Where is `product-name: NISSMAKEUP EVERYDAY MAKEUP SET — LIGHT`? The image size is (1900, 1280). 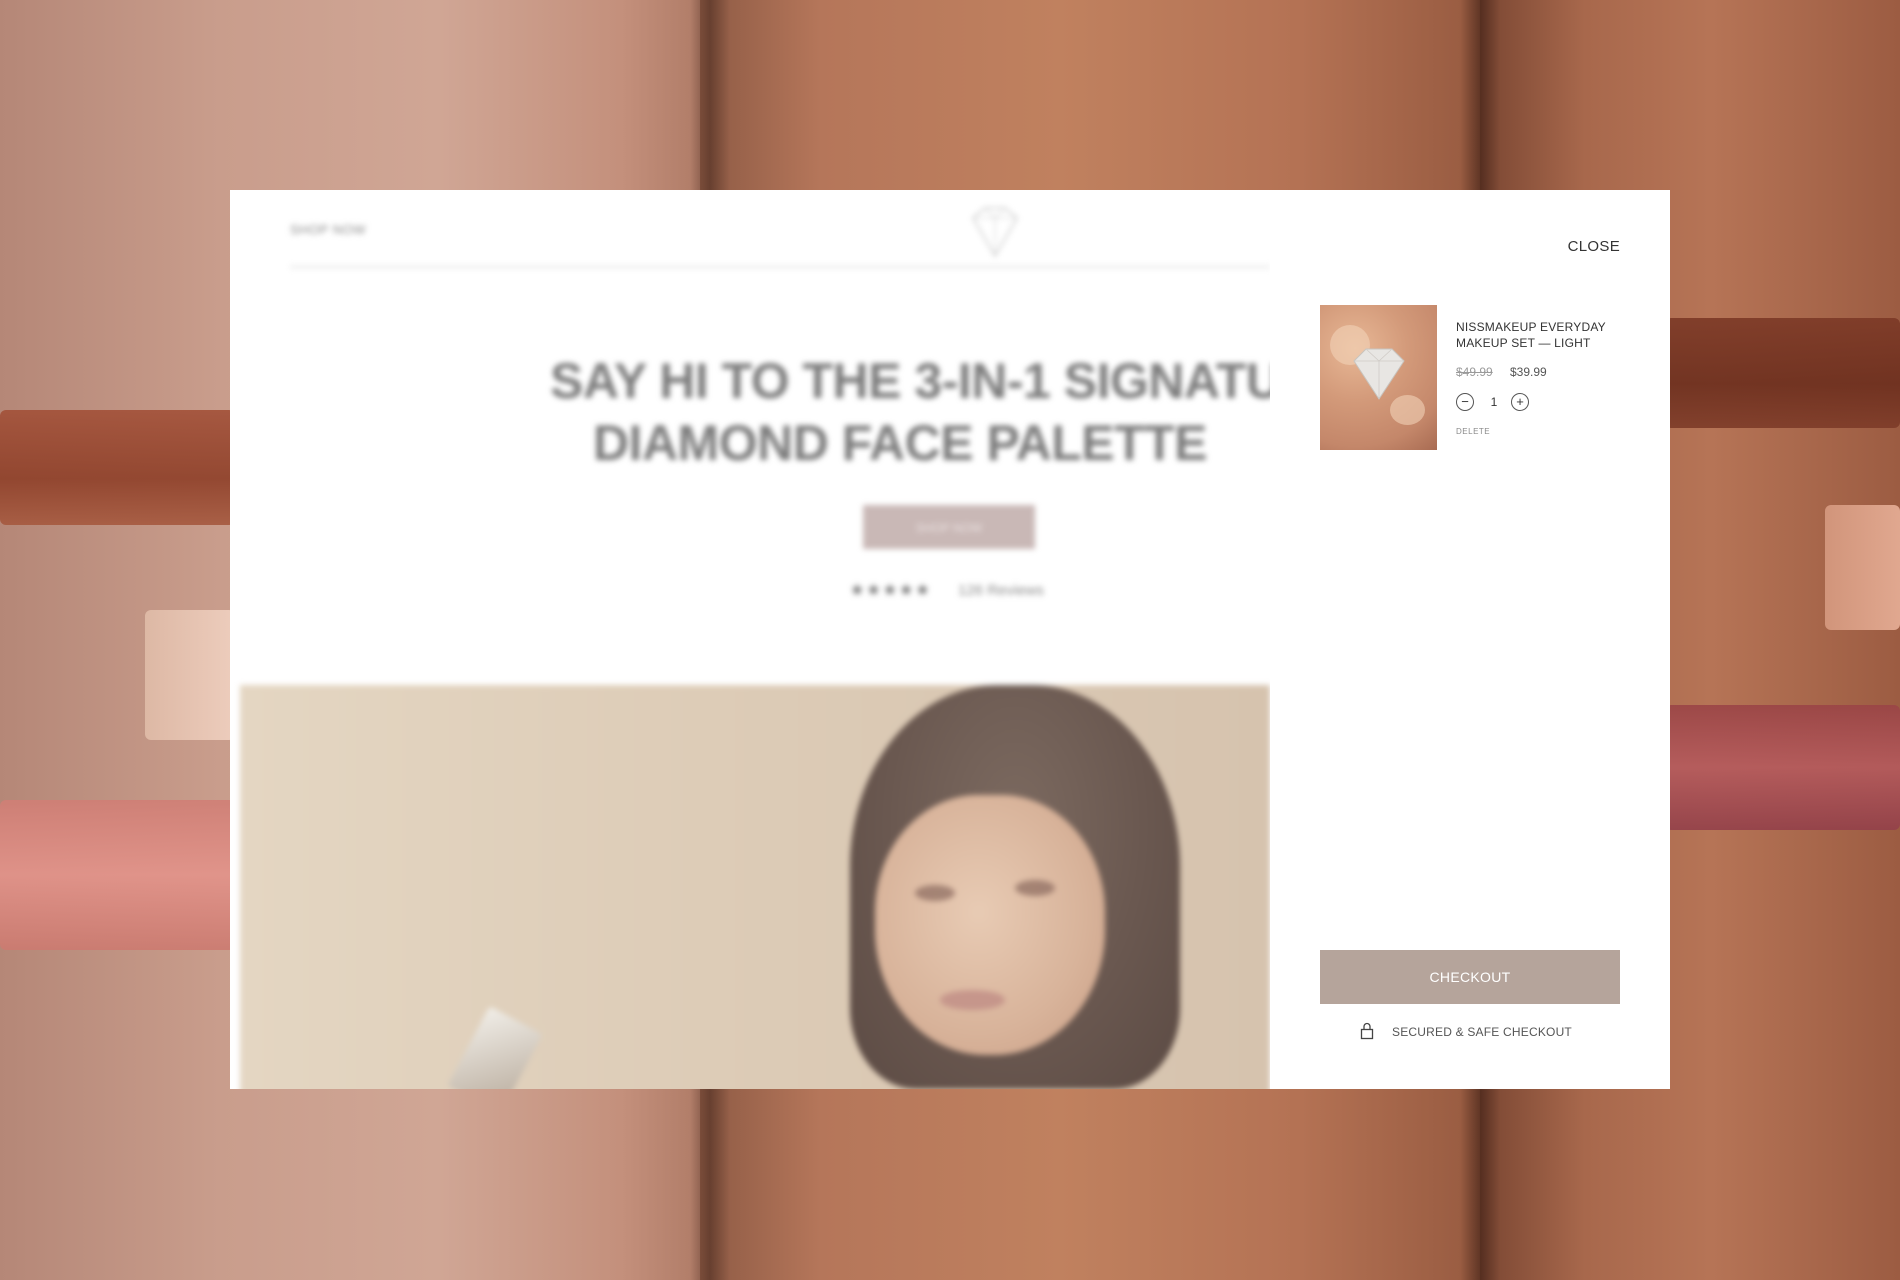
product-name: NISSMAKEUP EVERYDAY MAKEUP SET — LIGHT is located at coordinates (1536, 335).